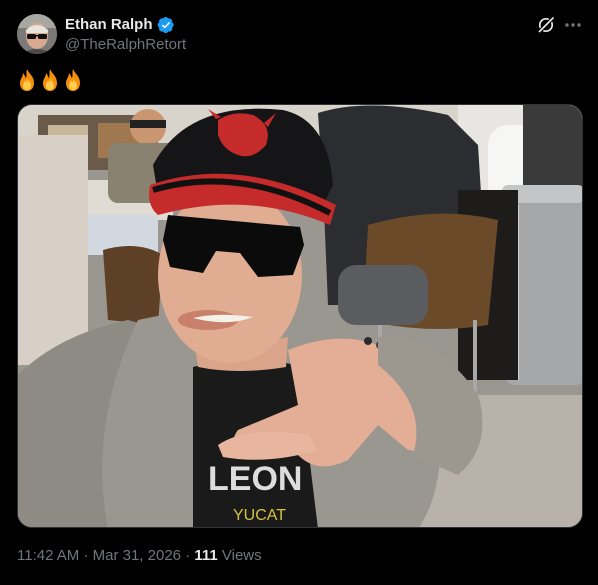  Describe the element at coordinates (259, 515) in the screenshot. I see `shirt-print-subtext: YUCAT` at that location.